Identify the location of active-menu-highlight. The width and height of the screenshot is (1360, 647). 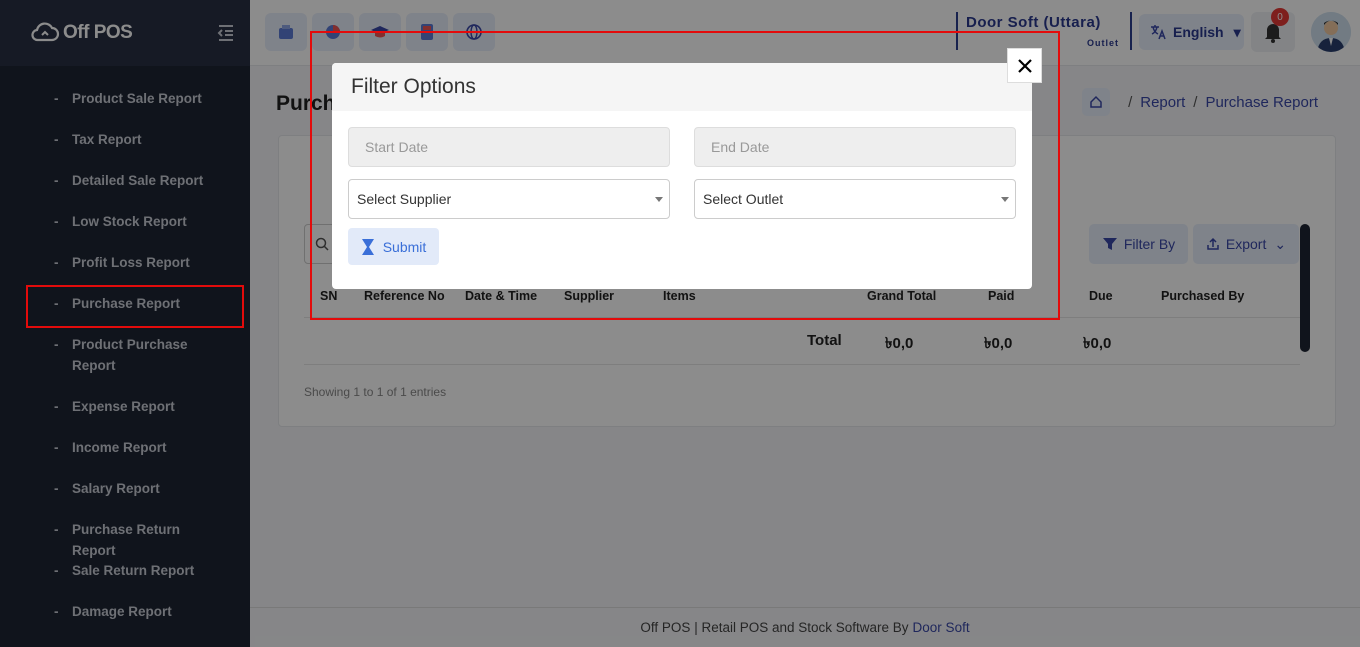
(135, 306).